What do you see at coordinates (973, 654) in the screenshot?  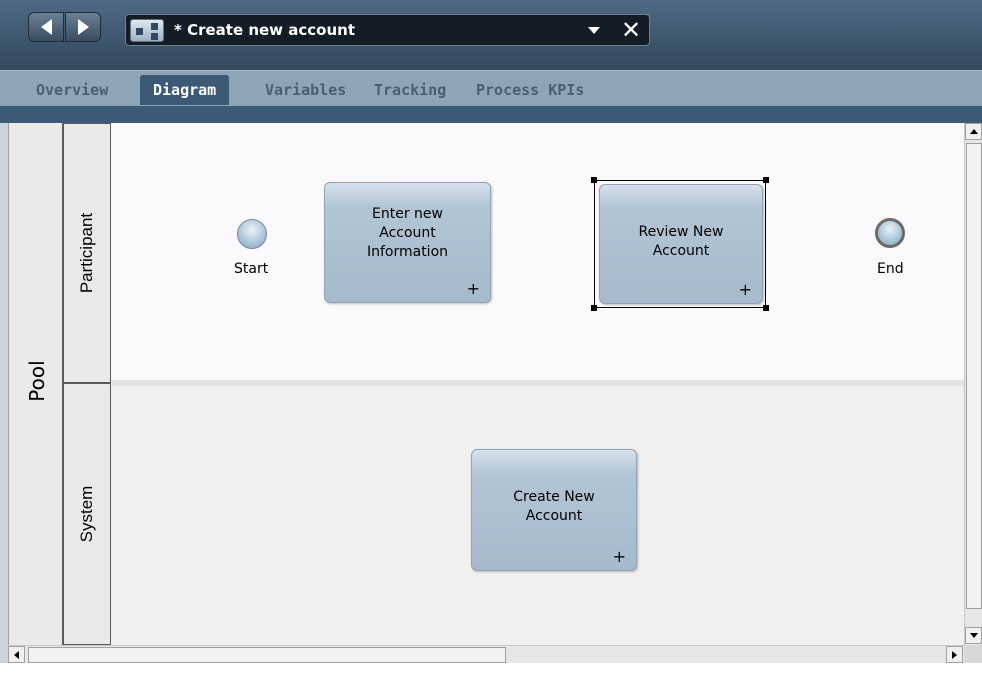 I see `scrollbar-corner` at bounding box center [973, 654].